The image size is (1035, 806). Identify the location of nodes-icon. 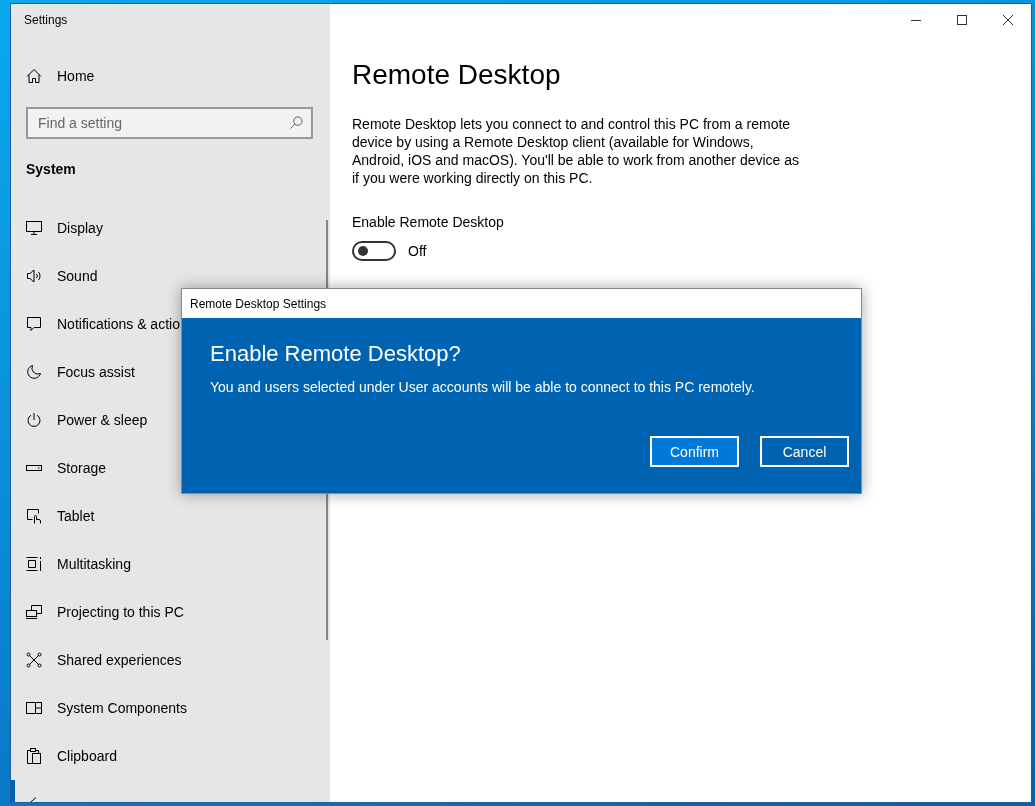
(34, 660).